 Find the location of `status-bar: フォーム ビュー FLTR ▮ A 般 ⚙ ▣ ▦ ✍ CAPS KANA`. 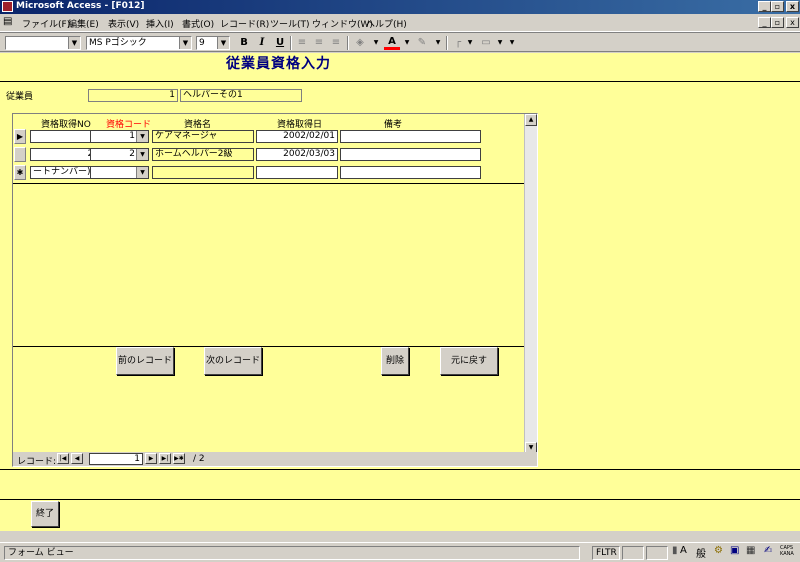

status-bar: フォーム ビュー FLTR ▮ A 般 ⚙ ▣ ▦ ✍ CAPS KANA is located at coordinates (400, 552).